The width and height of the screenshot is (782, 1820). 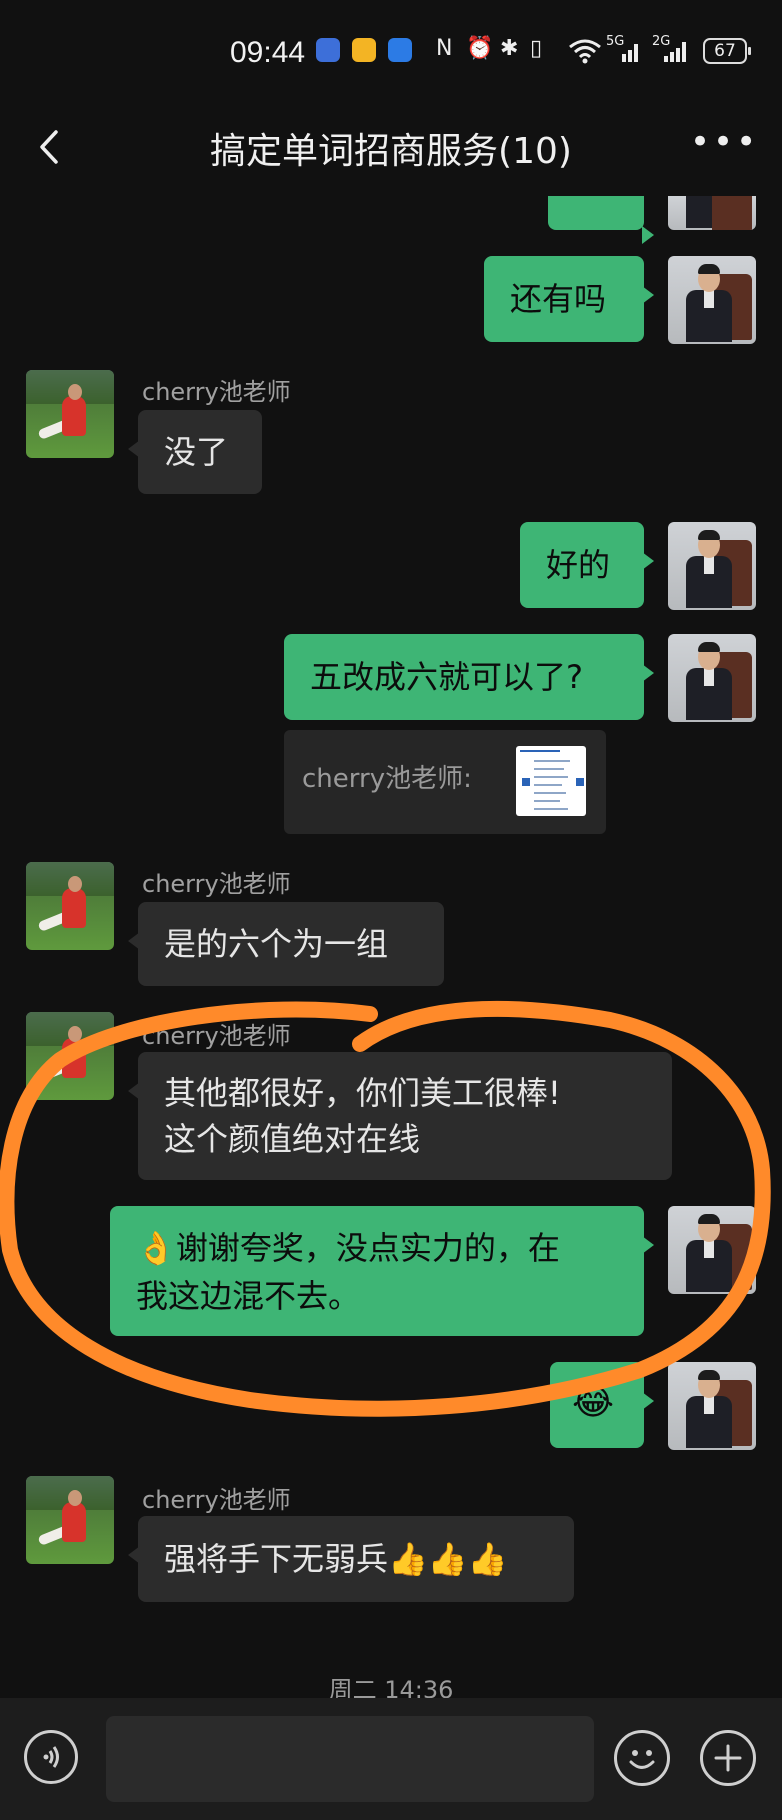 I want to click on voice-icon, so click(x=51, y=1757).